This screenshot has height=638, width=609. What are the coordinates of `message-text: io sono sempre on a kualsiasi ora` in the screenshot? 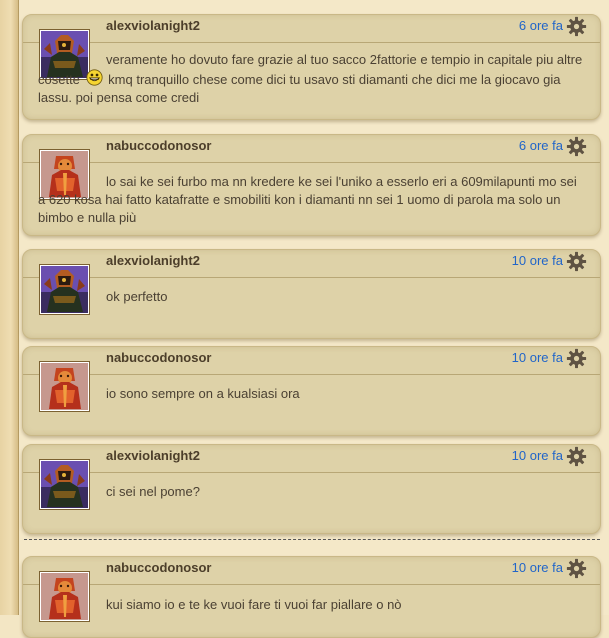 It's located at (203, 393).